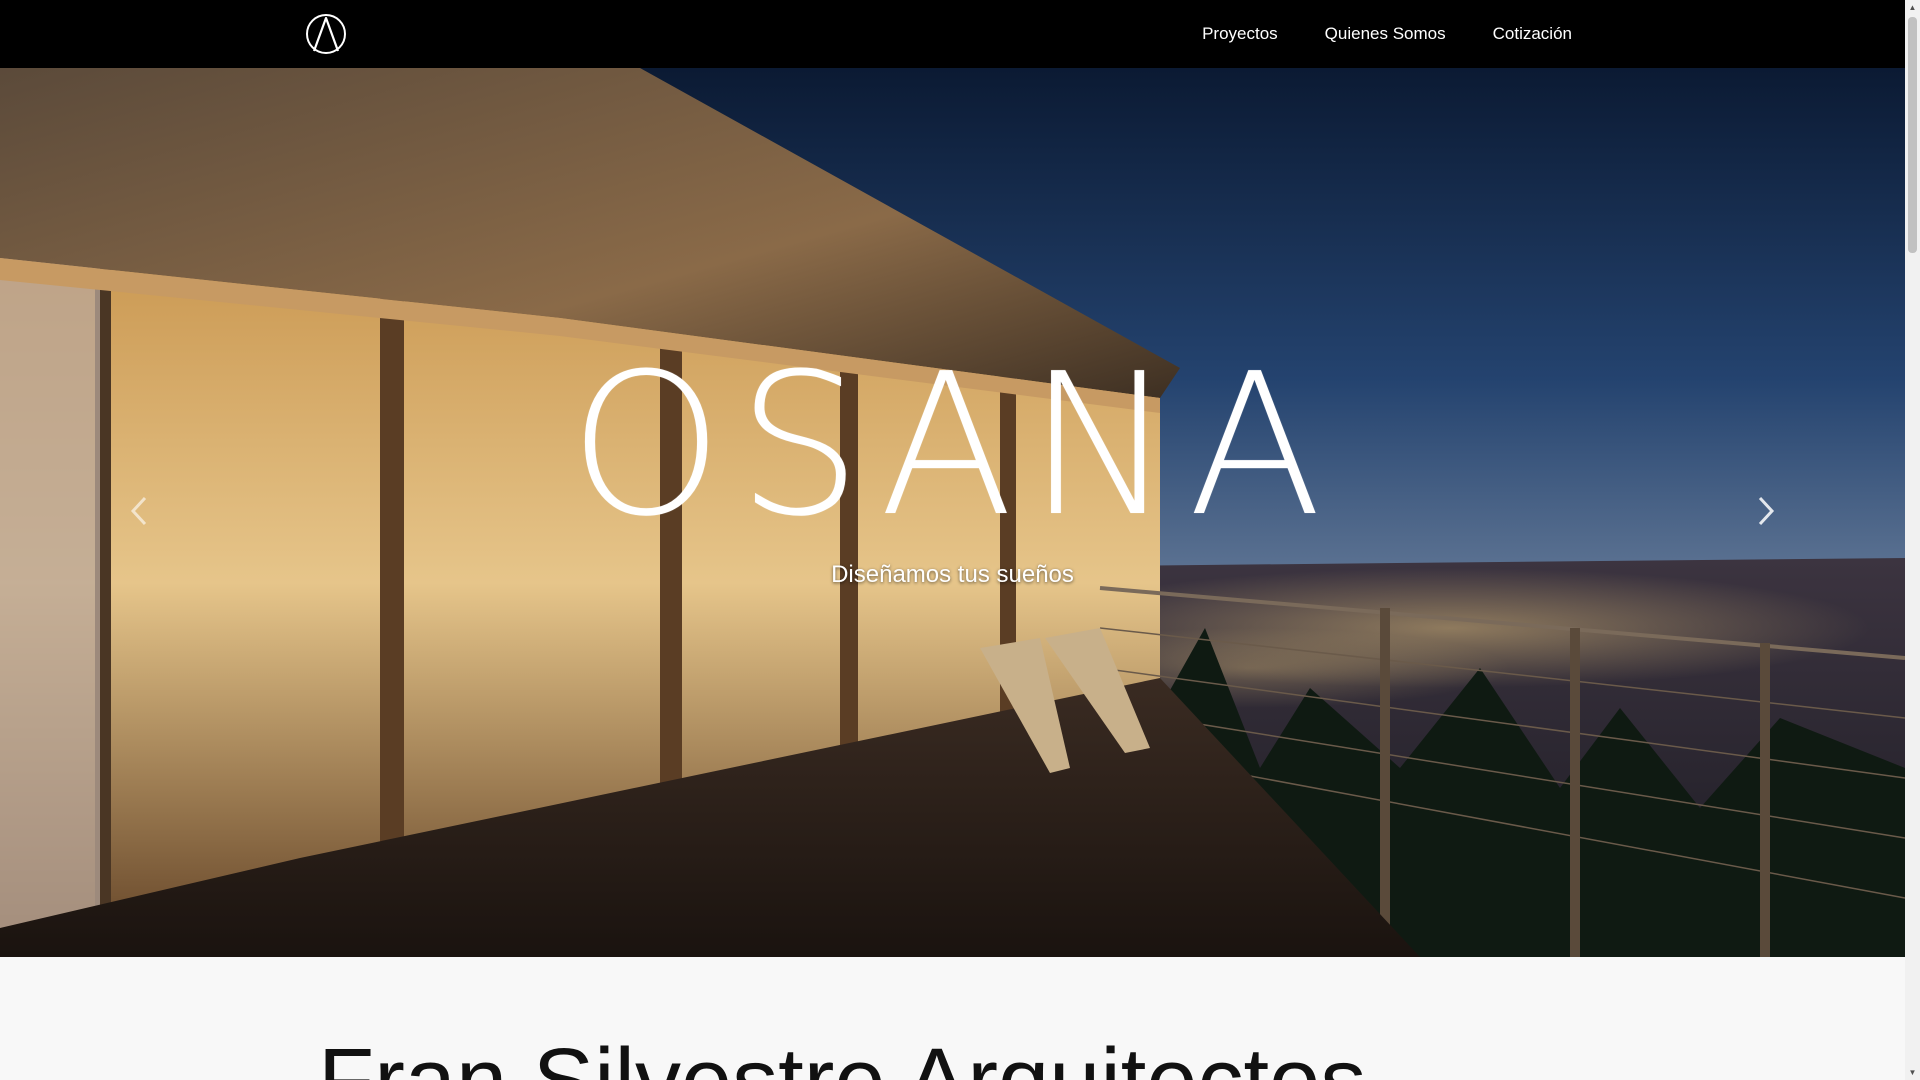  Describe the element at coordinates (1240, 34) in the screenshot. I see `nav-link-proyectos: Proyectos` at that location.